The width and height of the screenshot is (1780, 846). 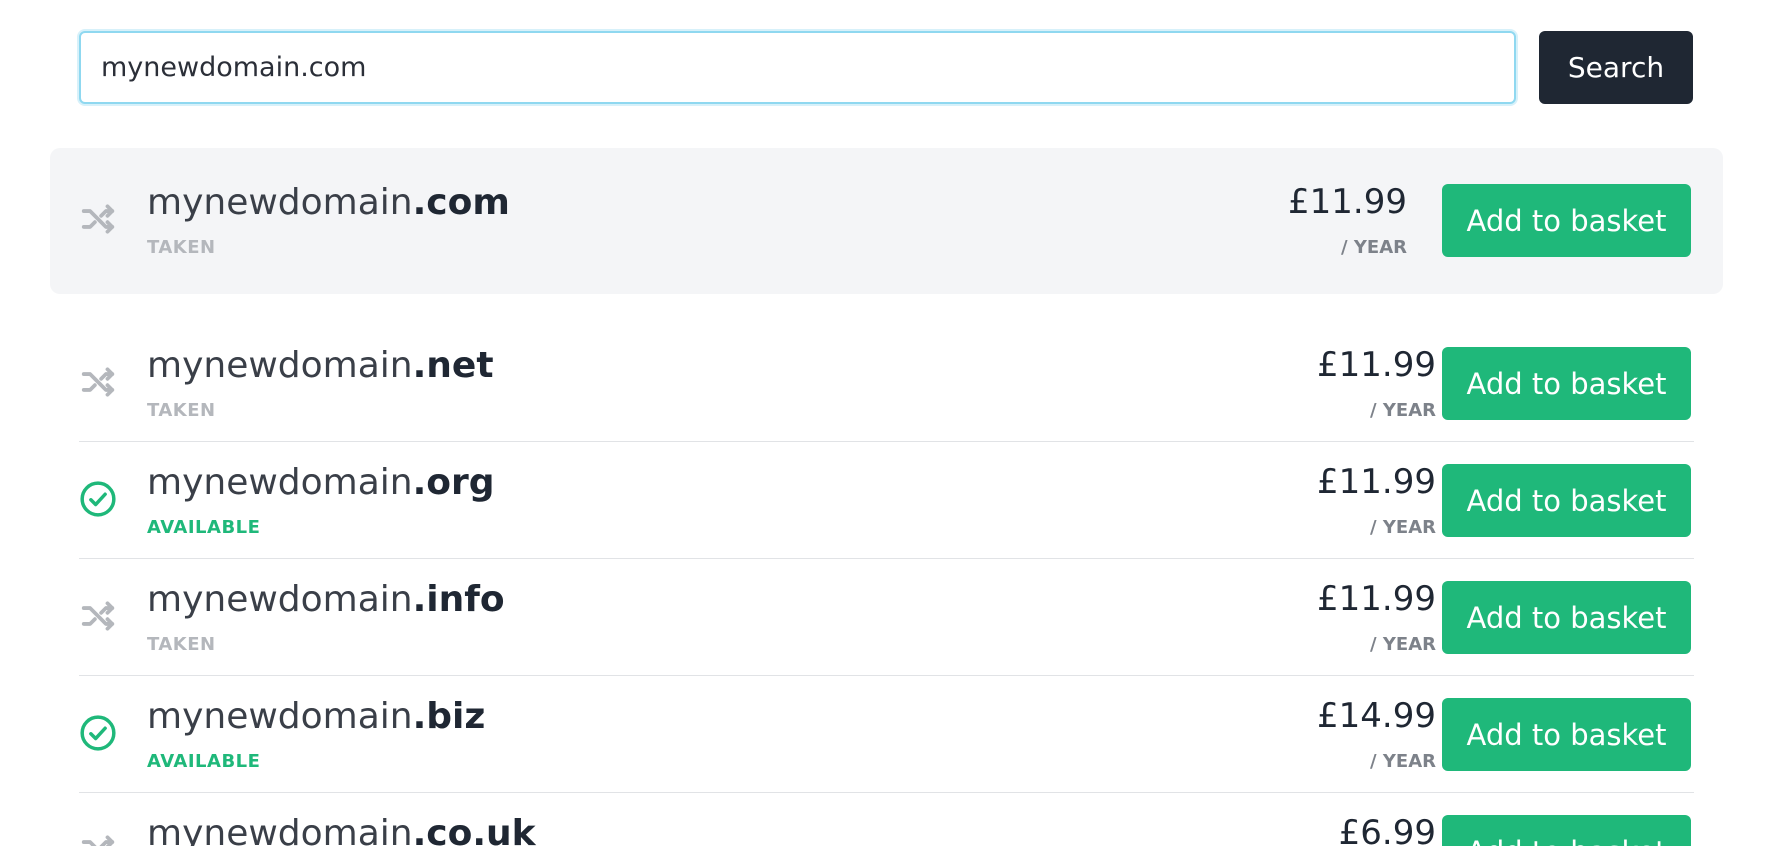 I want to click on price: £6.99, so click(x=1387, y=829).